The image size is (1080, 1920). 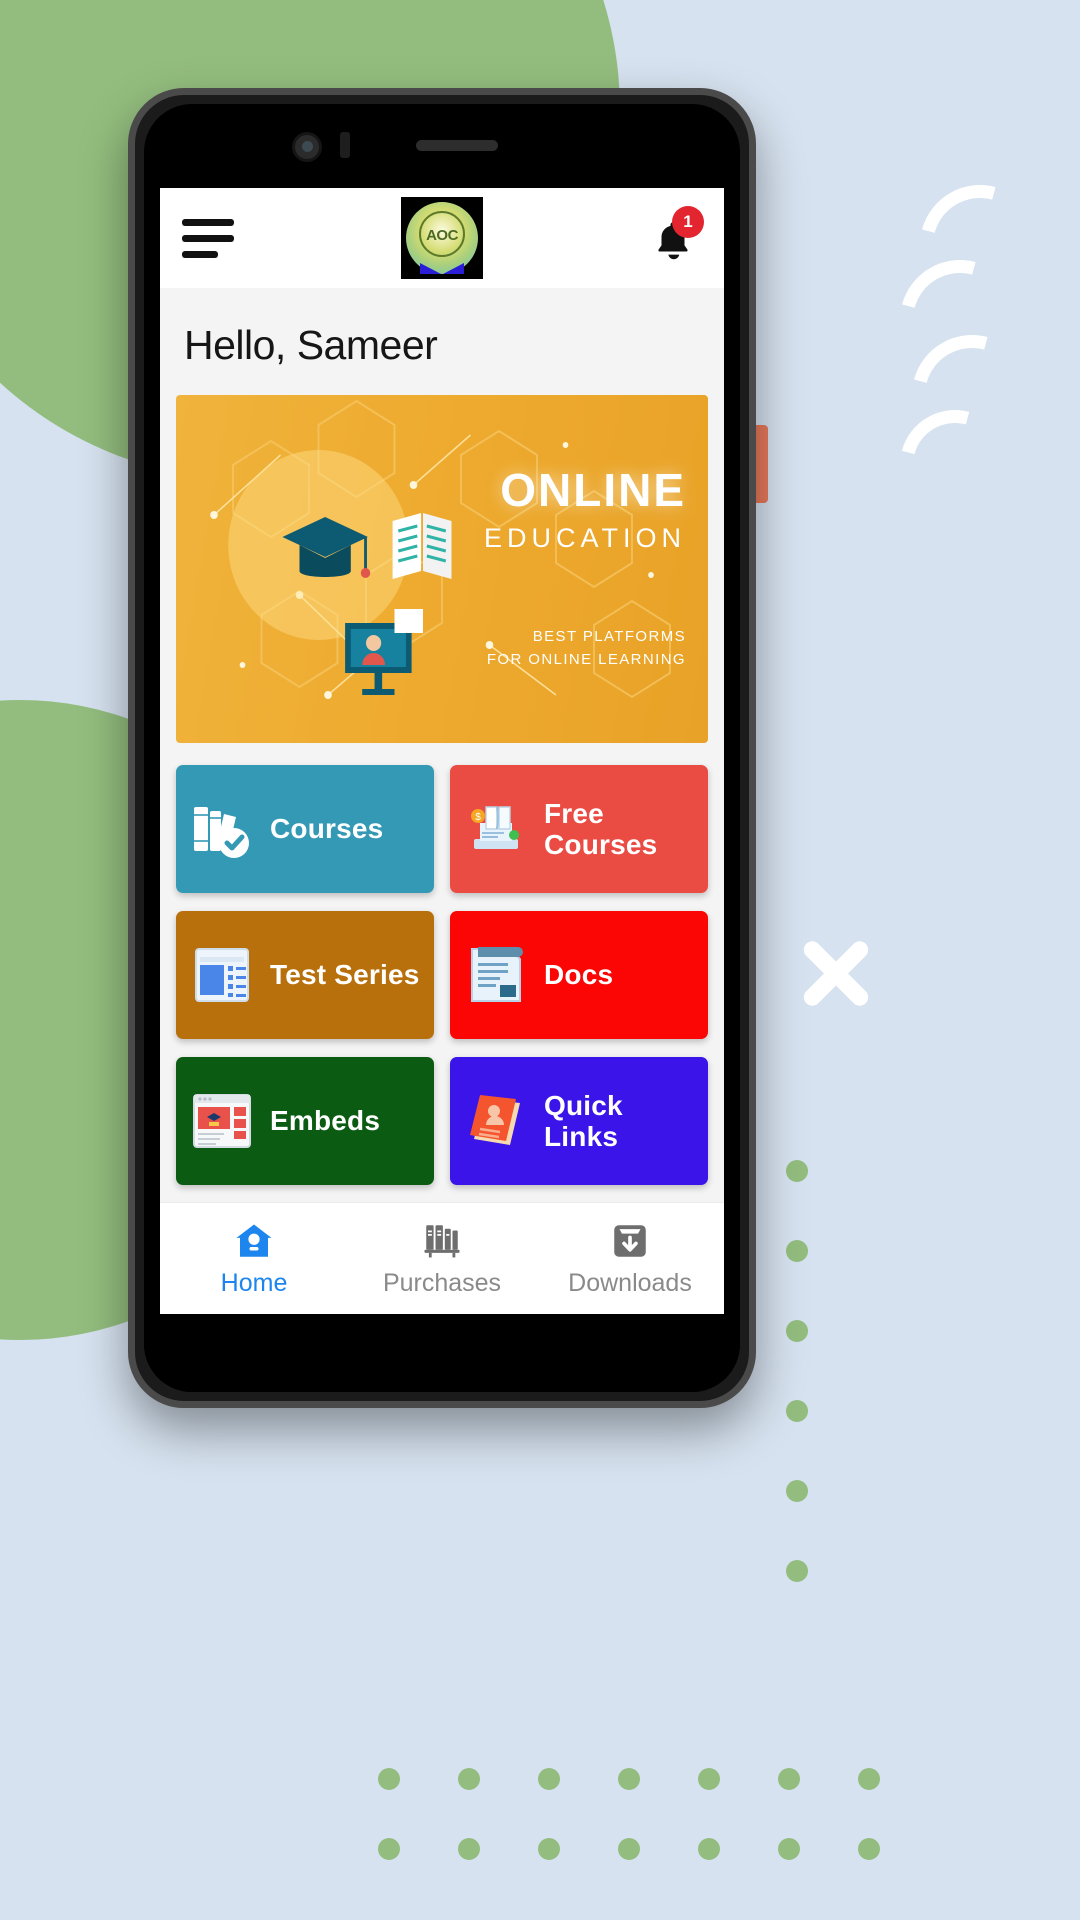 What do you see at coordinates (307, 147) in the screenshot?
I see `front-camera-icon` at bounding box center [307, 147].